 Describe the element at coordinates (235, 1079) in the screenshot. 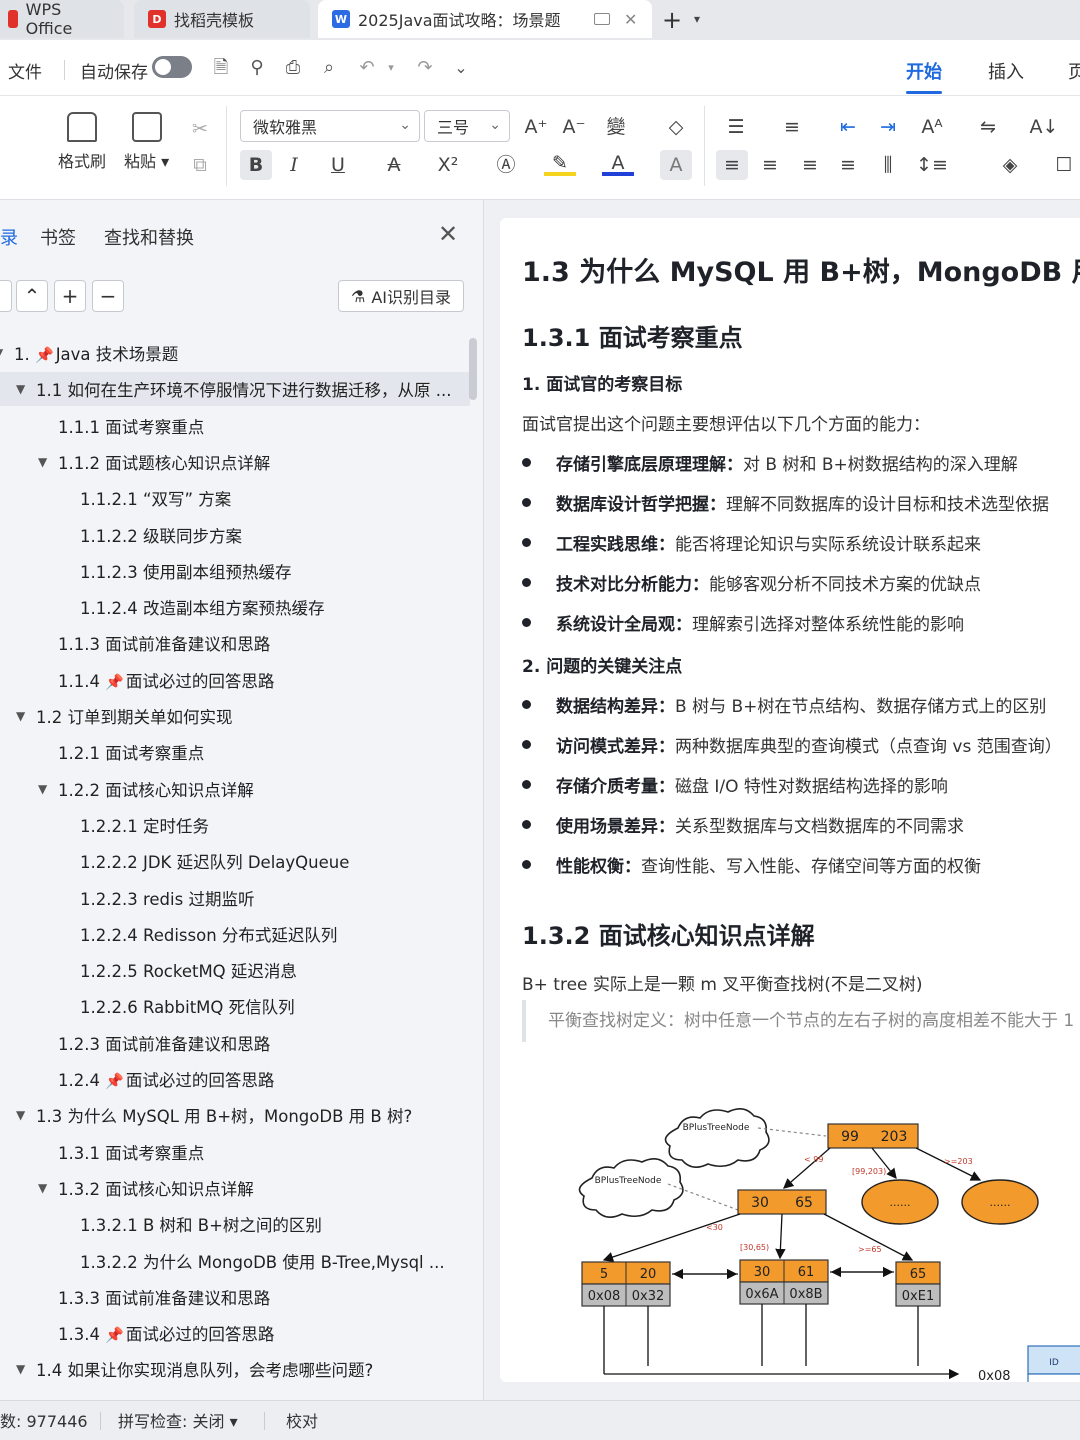

I see `toc-item: 1.2.4 📌 面试必过的回答思路` at that location.